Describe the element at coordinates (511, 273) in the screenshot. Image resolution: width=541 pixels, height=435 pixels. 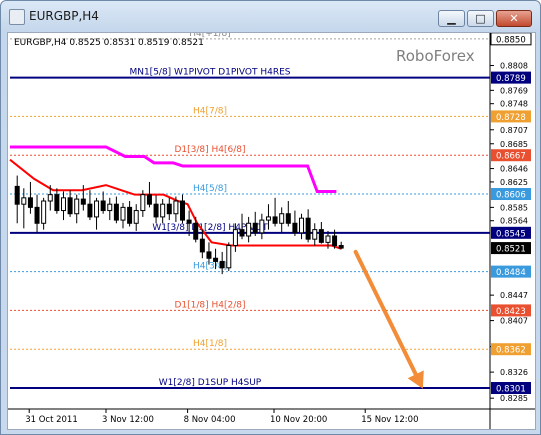
I see `level-price-tag-label: 0.8484` at that location.